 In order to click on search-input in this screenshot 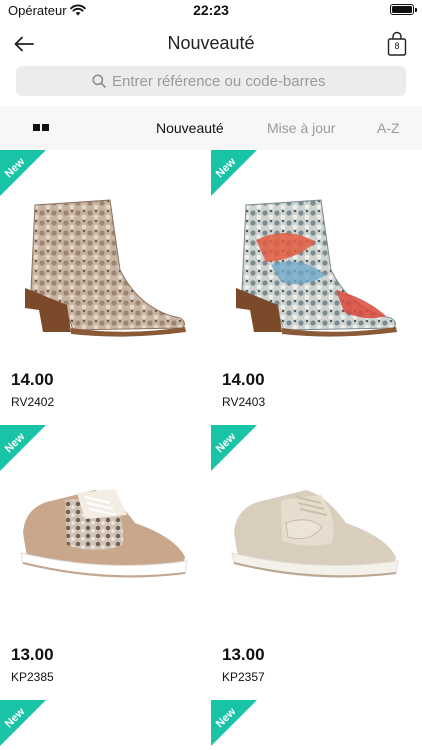, I will do `click(221, 81)`.